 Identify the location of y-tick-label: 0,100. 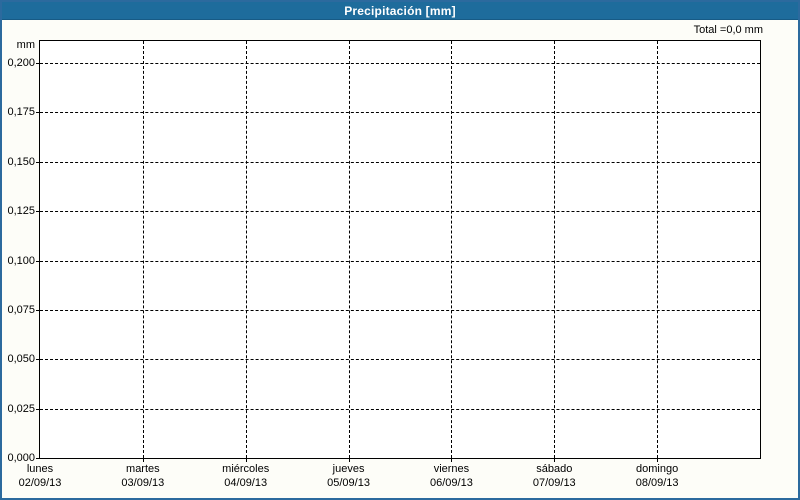
(21, 260).